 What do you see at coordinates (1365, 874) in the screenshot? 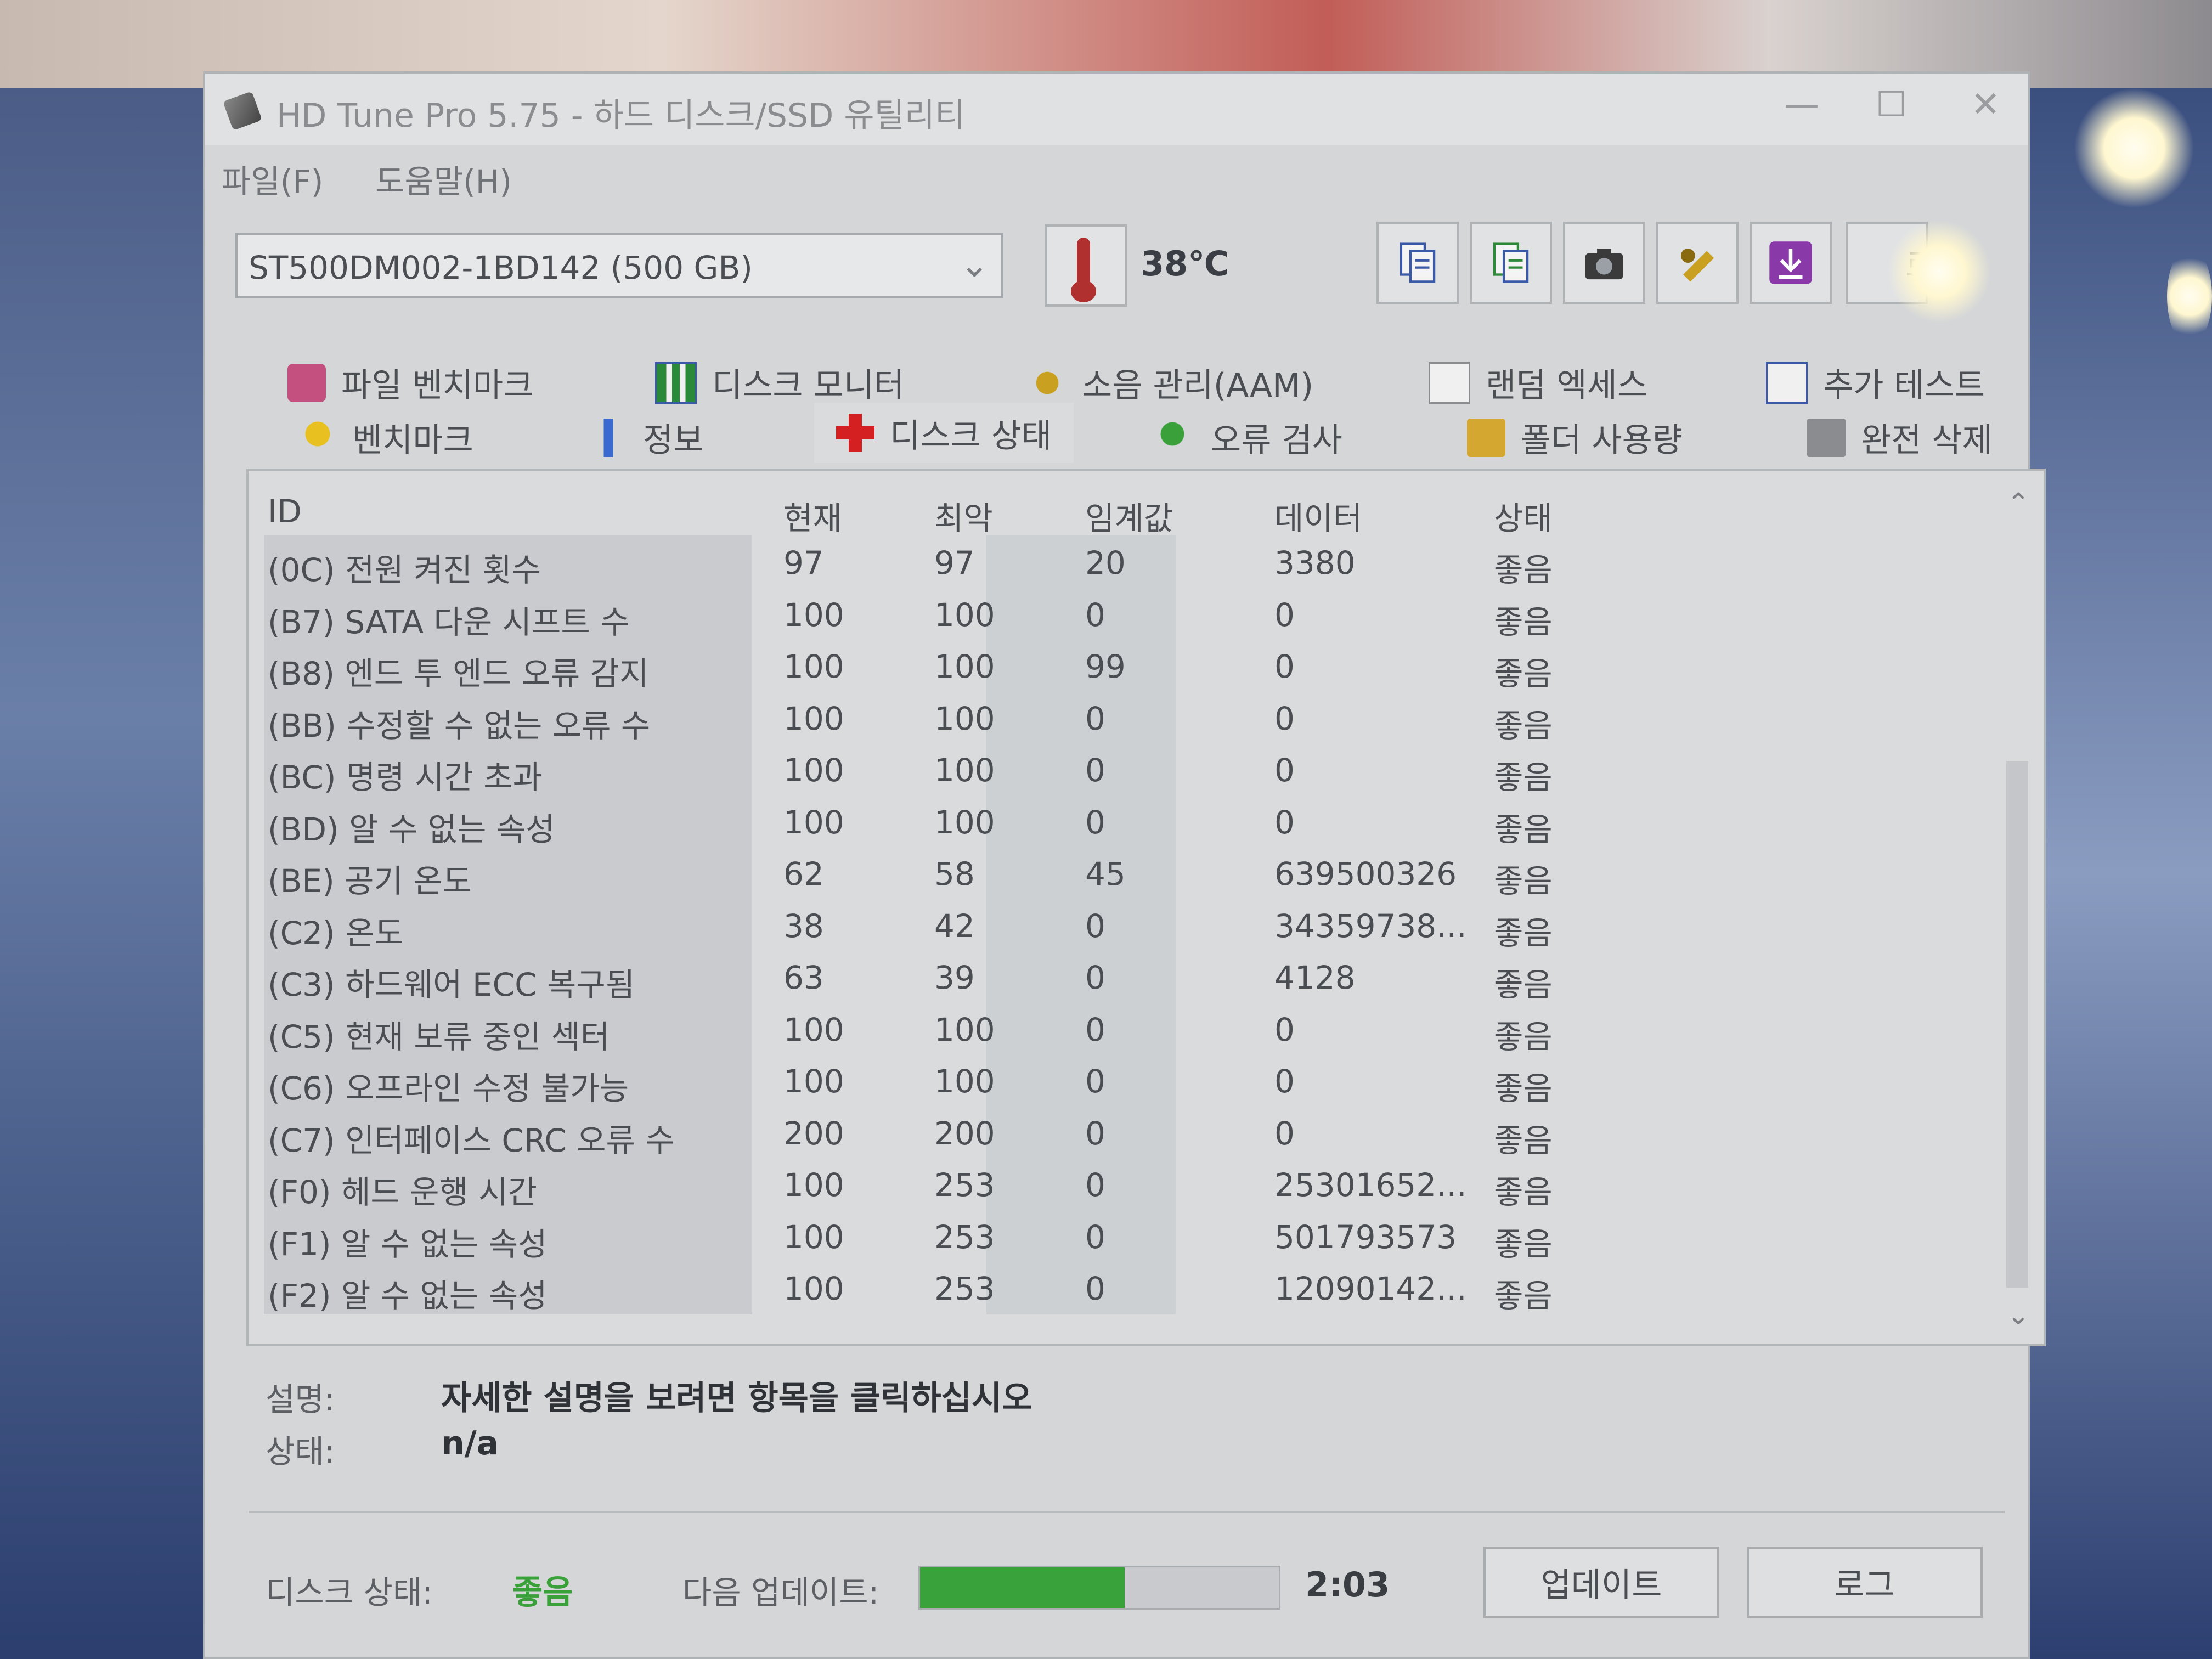
I see `cell-data: 639500326` at bounding box center [1365, 874].